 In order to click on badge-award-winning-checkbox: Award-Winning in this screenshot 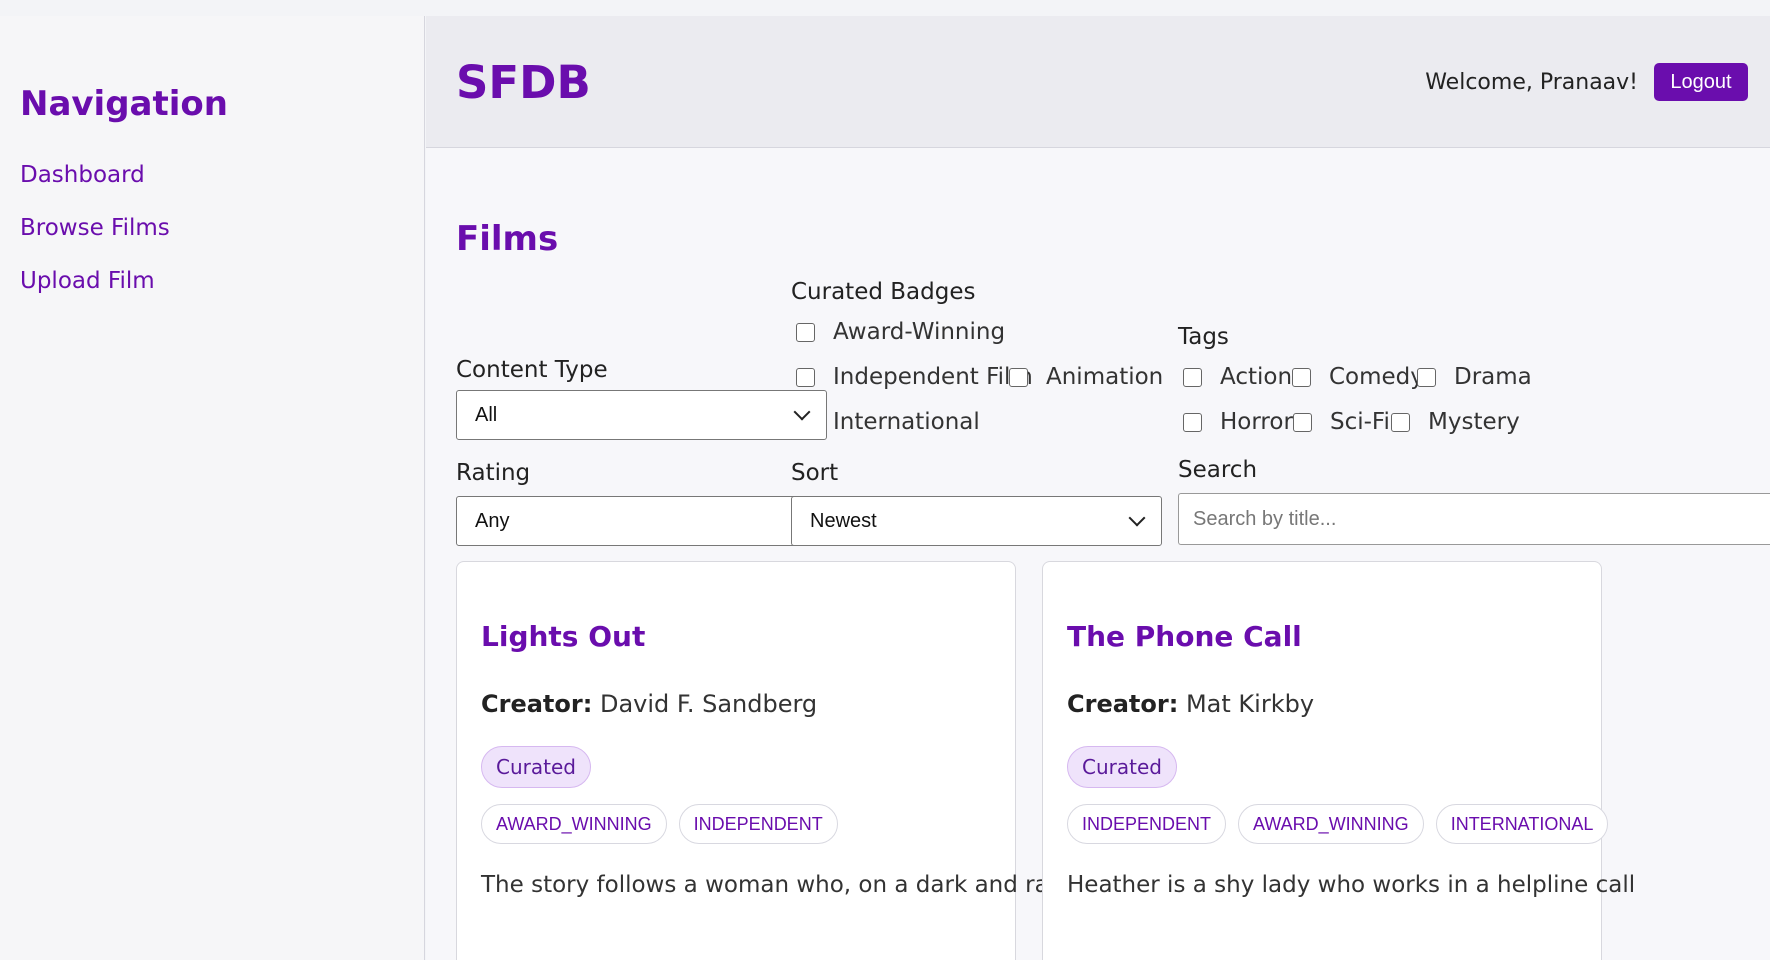, I will do `click(900, 332)`.